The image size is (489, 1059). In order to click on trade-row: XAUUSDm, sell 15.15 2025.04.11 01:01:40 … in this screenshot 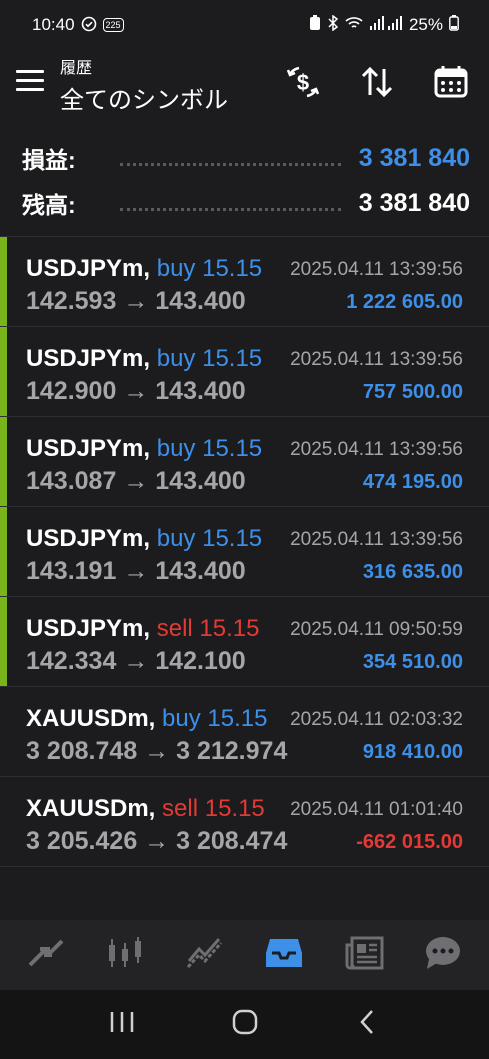, I will do `click(244, 822)`.